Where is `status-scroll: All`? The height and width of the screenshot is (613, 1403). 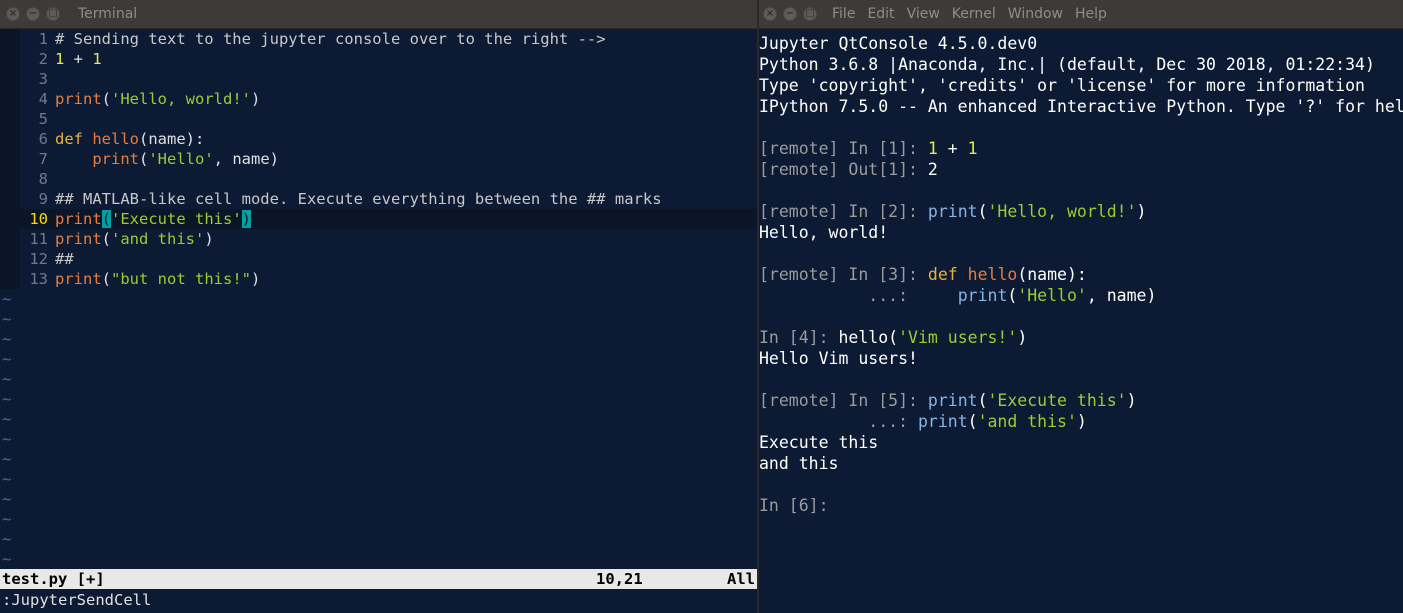 status-scroll: All is located at coordinates (741, 579).